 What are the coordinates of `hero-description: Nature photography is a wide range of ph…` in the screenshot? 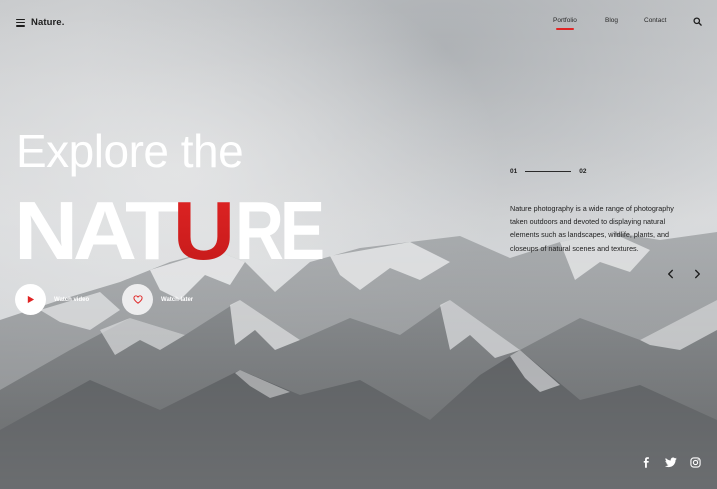 It's located at (592, 228).